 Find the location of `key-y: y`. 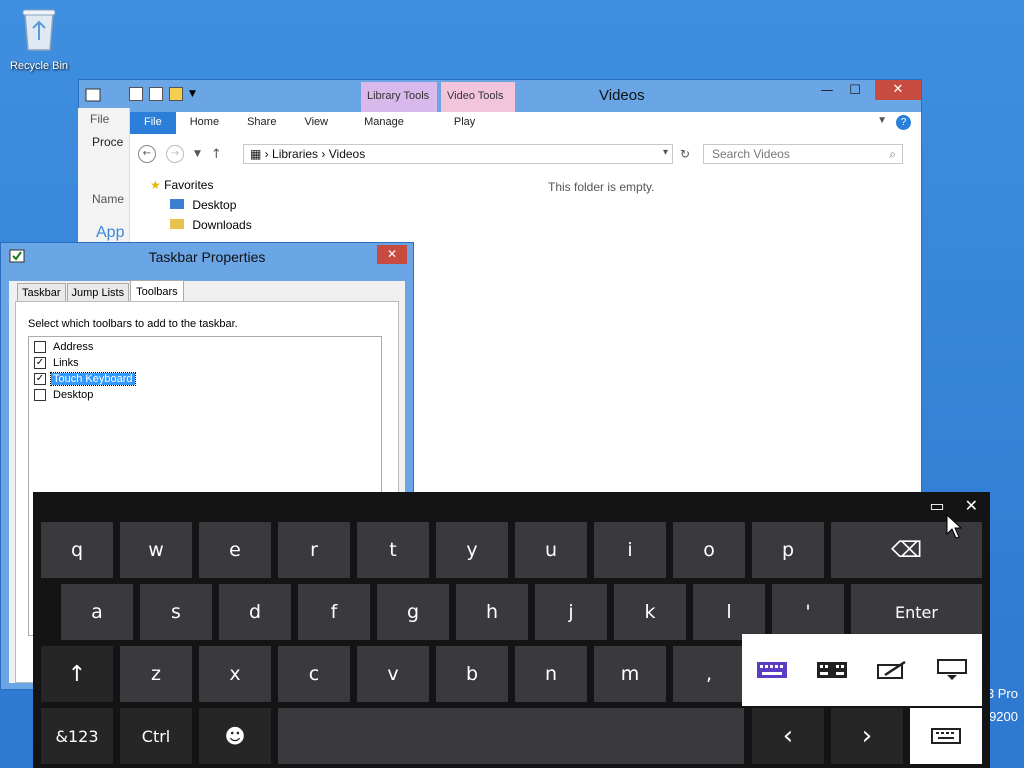

key-y: y is located at coordinates (472, 550).